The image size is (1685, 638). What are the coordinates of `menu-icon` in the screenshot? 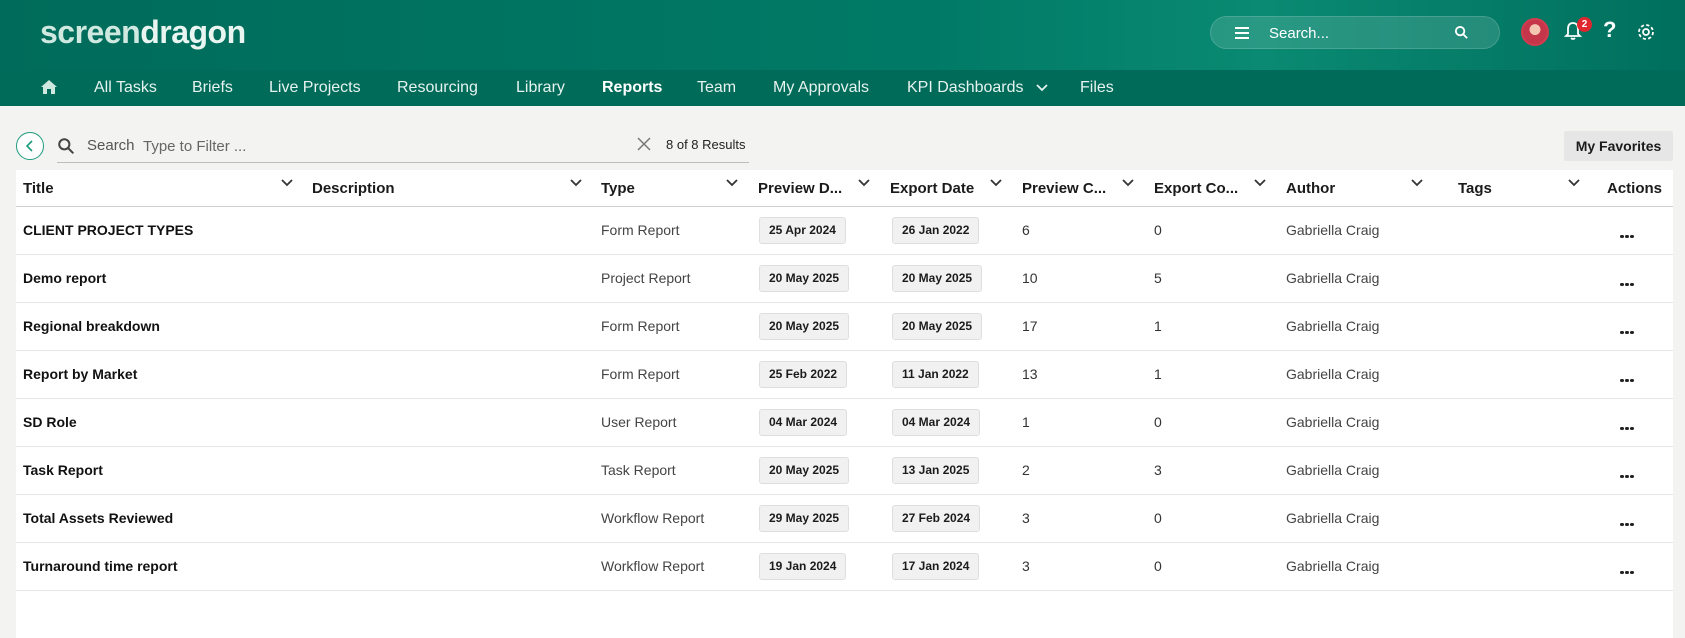 It's located at (1242, 33).